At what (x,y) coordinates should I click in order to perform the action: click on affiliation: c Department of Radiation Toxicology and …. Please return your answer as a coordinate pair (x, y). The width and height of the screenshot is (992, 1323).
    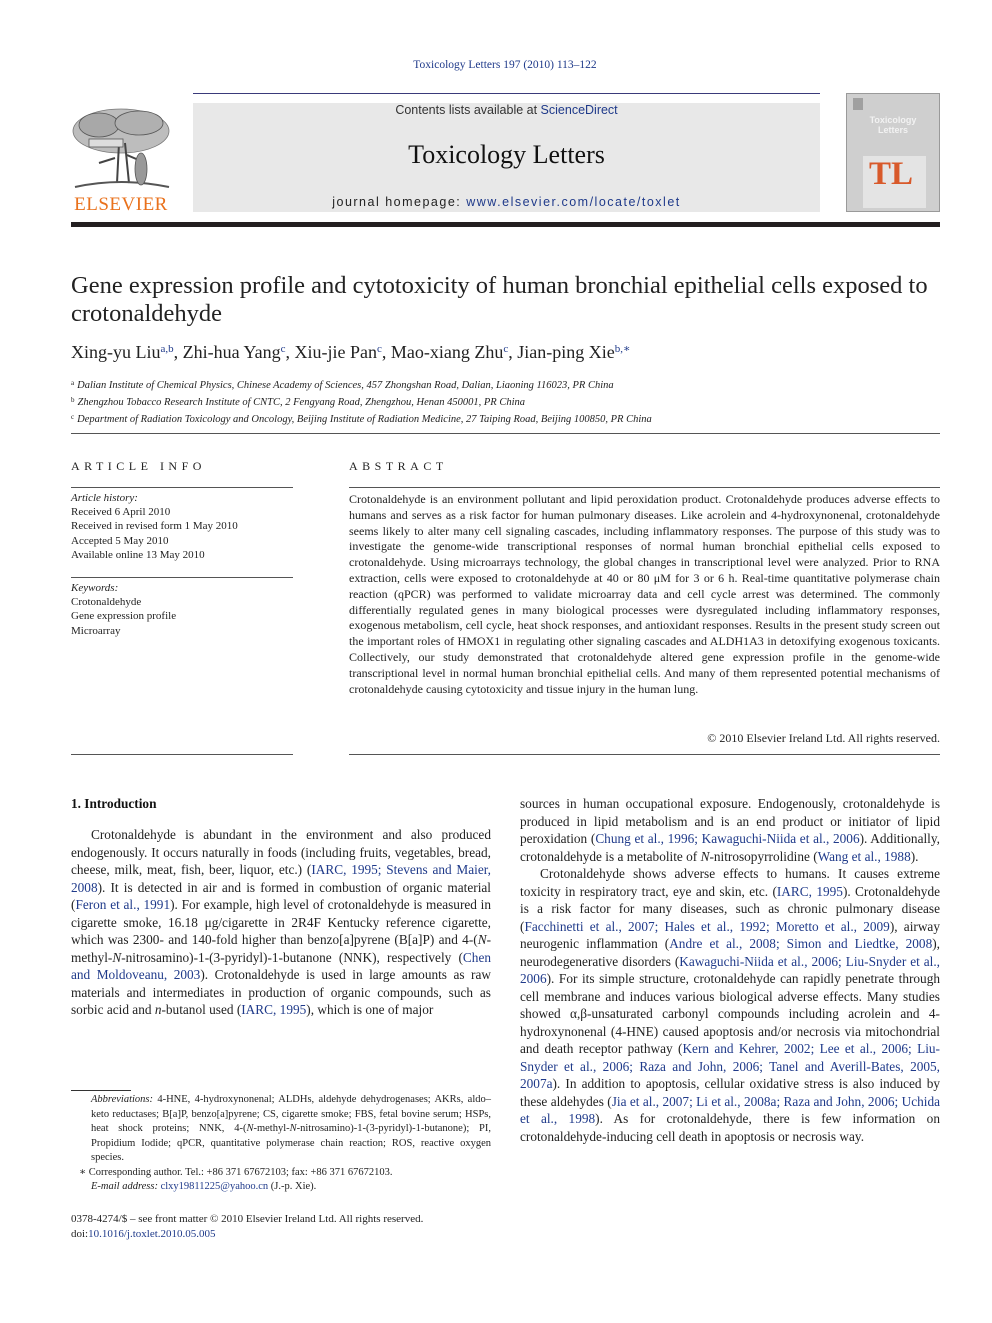
    Looking at the image, I should click on (361, 418).